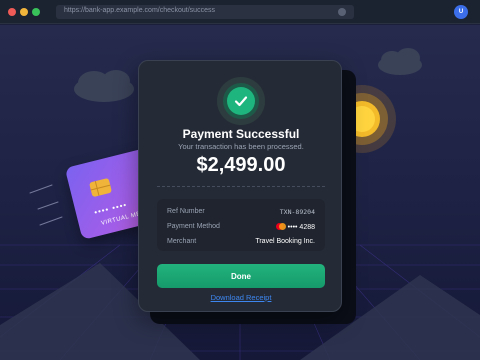 Image resolution: width=480 pixels, height=360 pixels. Describe the element at coordinates (297, 212) in the screenshot. I see `detail-value: TXN-89204` at that location.